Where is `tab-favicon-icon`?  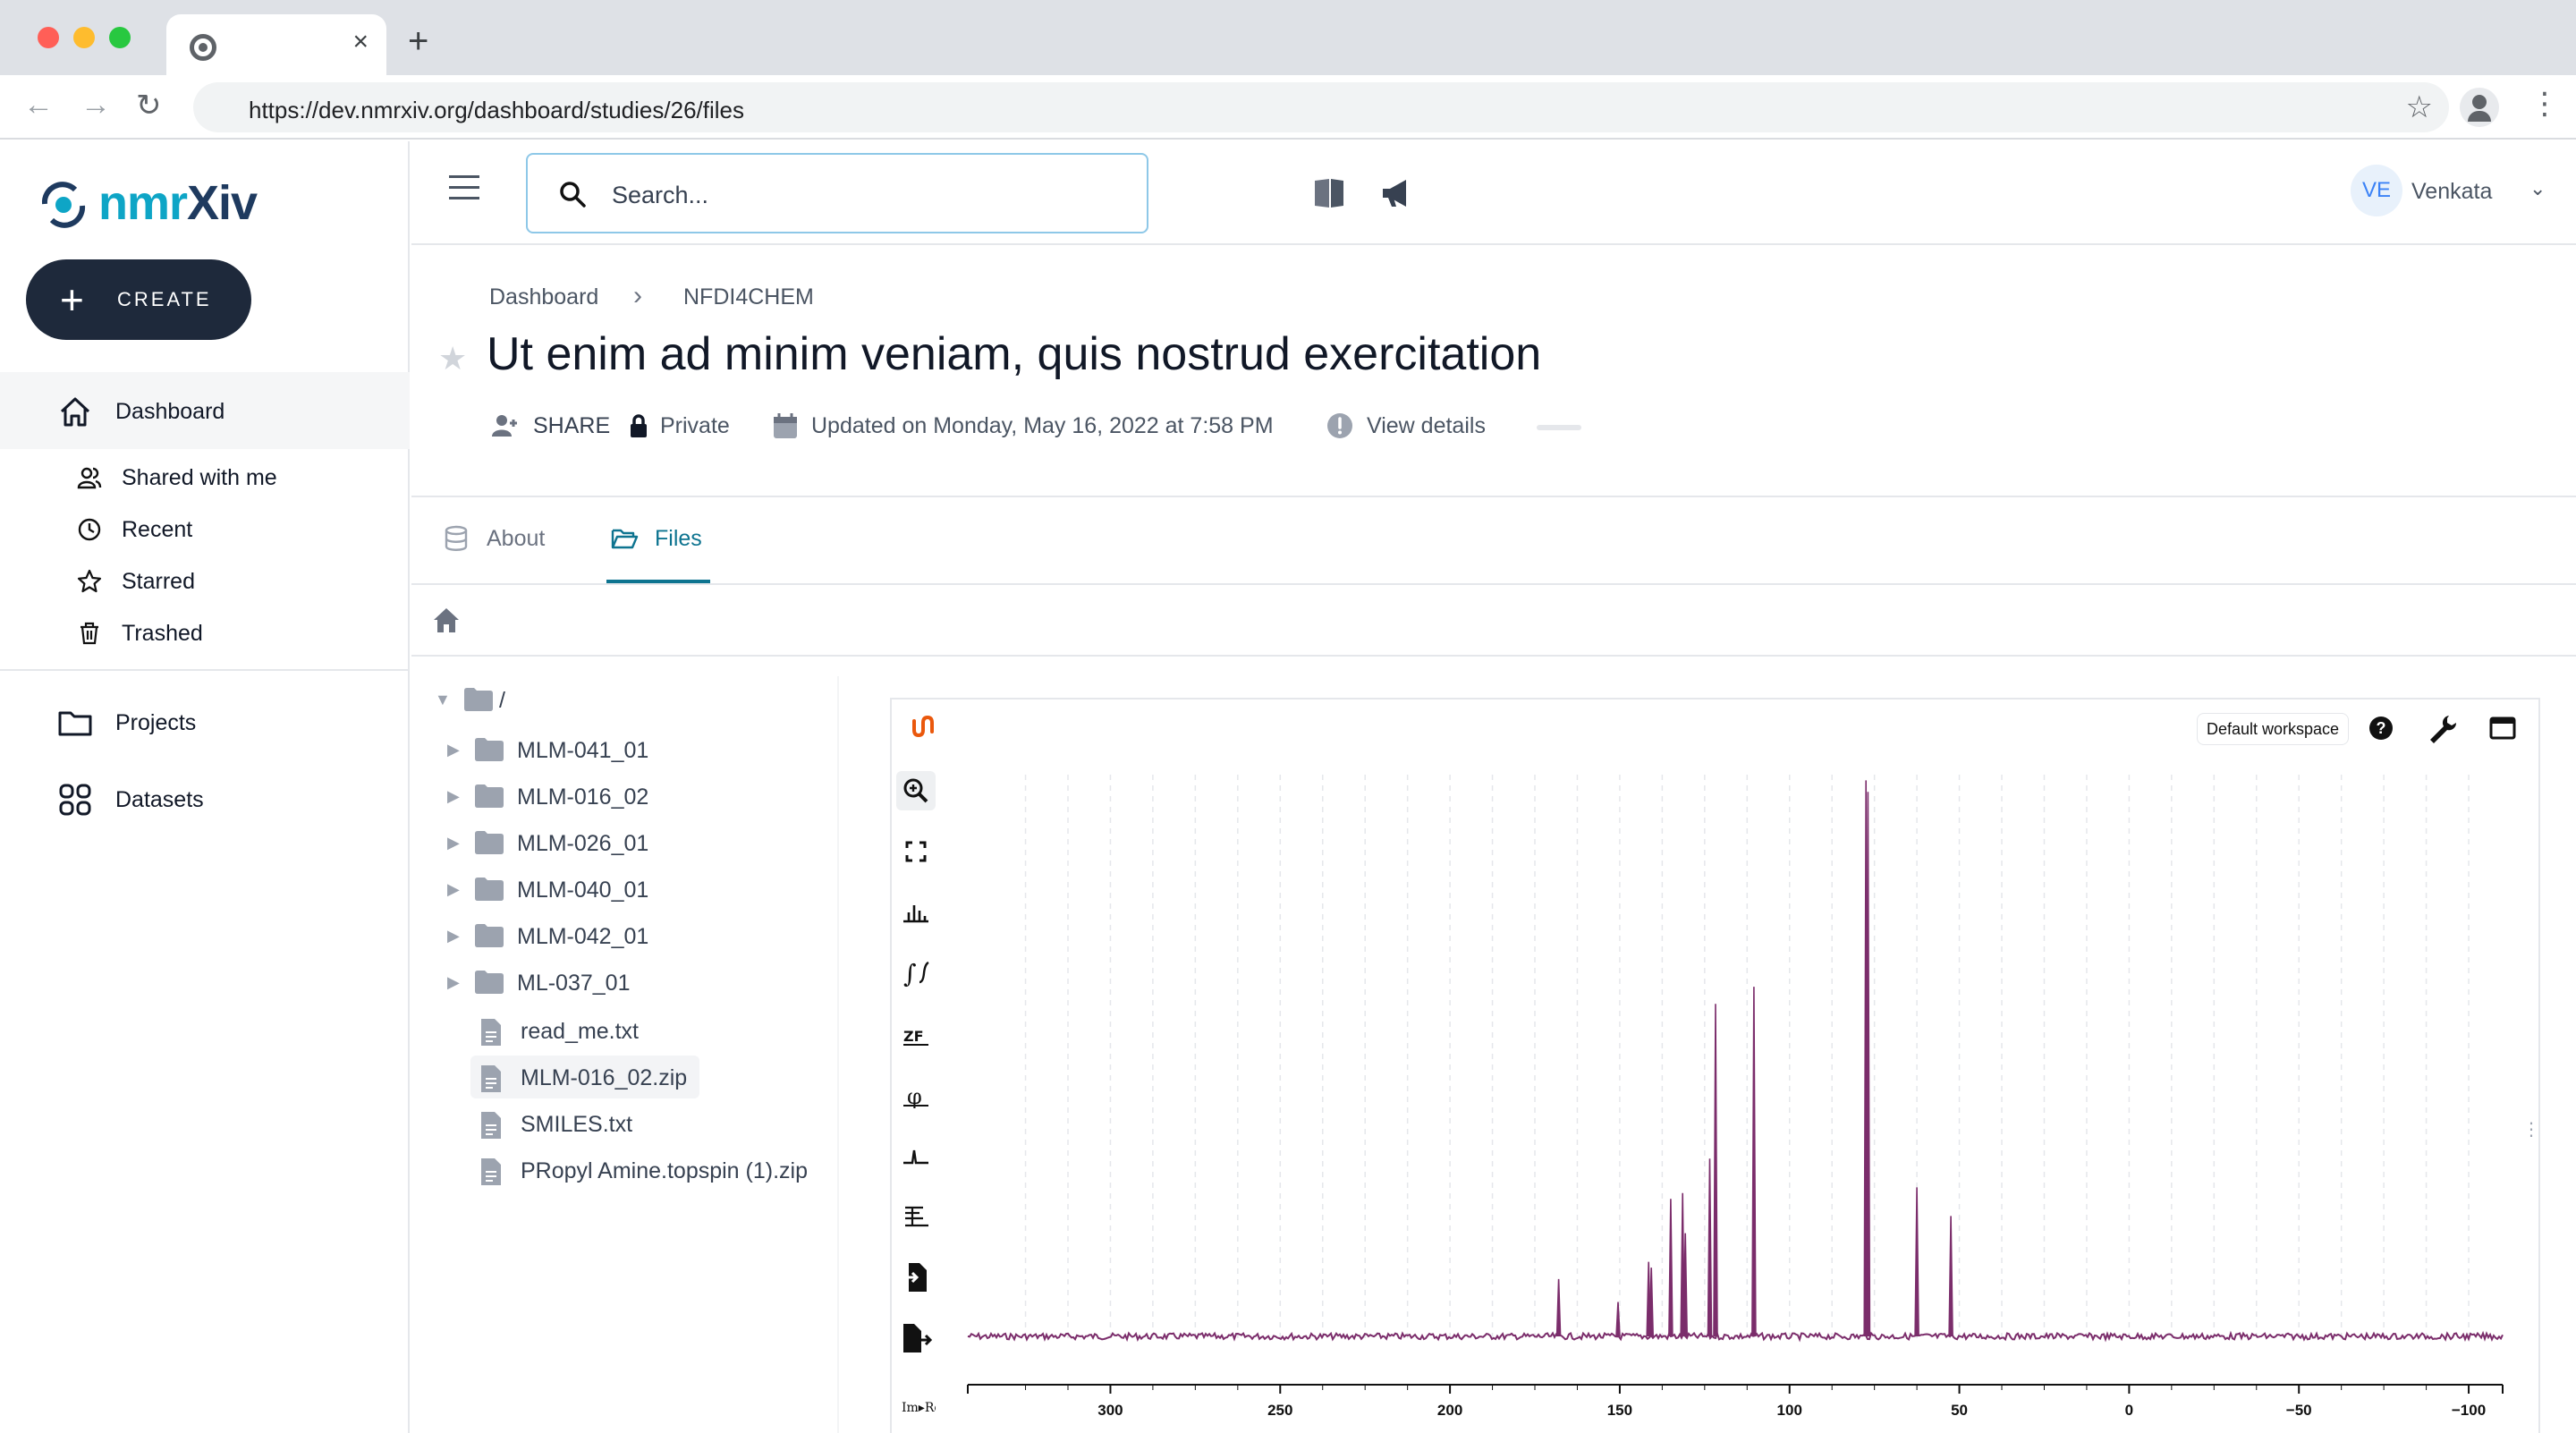
tab-favicon-icon is located at coordinates (203, 47).